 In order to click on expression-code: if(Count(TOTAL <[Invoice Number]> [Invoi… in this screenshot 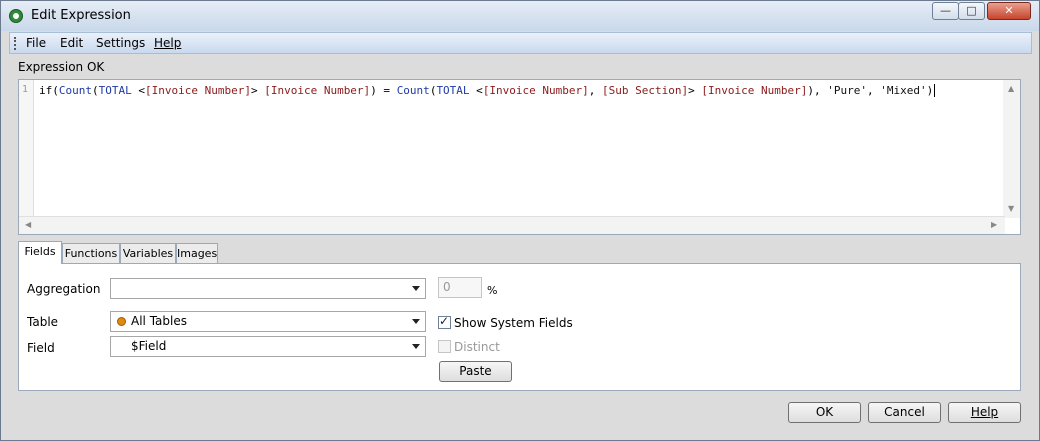, I will do `click(487, 90)`.